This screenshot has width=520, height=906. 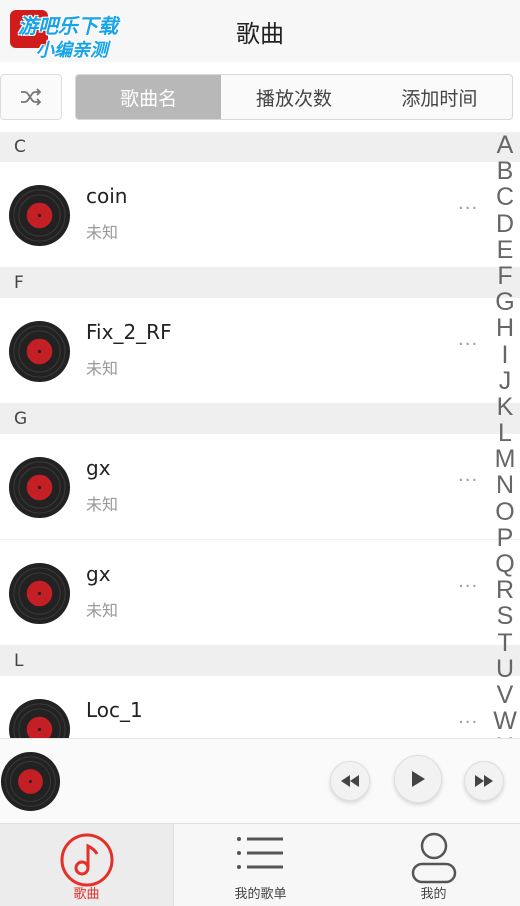 What do you see at coordinates (505, 250) in the screenshot?
I see `index-letter: E` at bounding box center [505, 250].